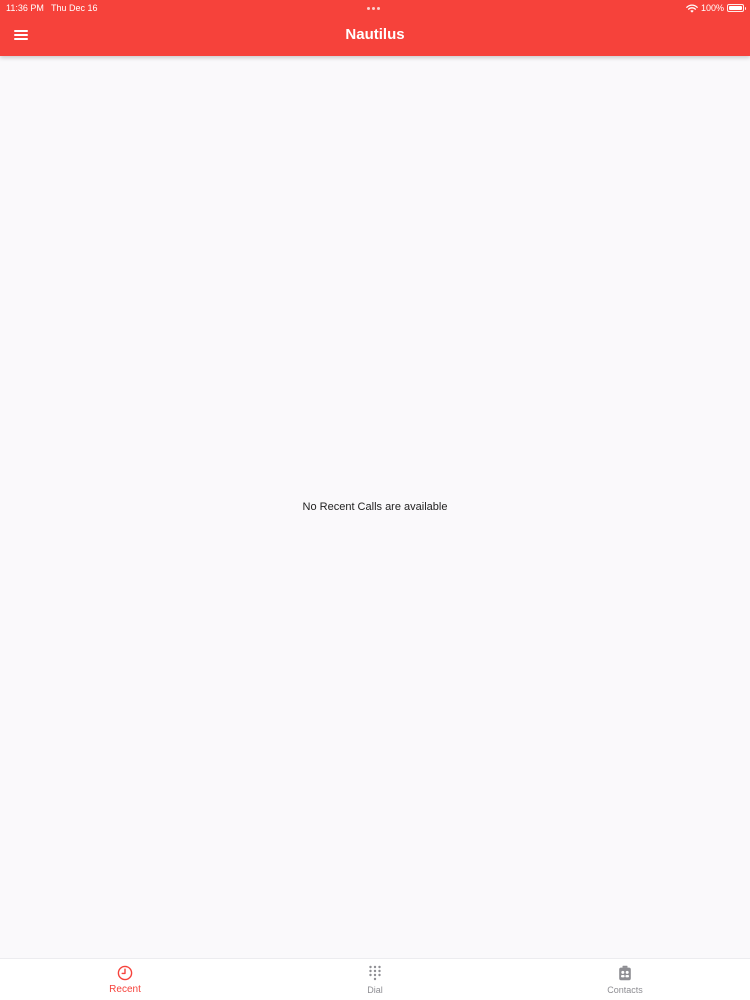 This screenshot has height=1000, width=750. I want to click on empty-state-message: No Recent Calls are available, so click(375, 507).